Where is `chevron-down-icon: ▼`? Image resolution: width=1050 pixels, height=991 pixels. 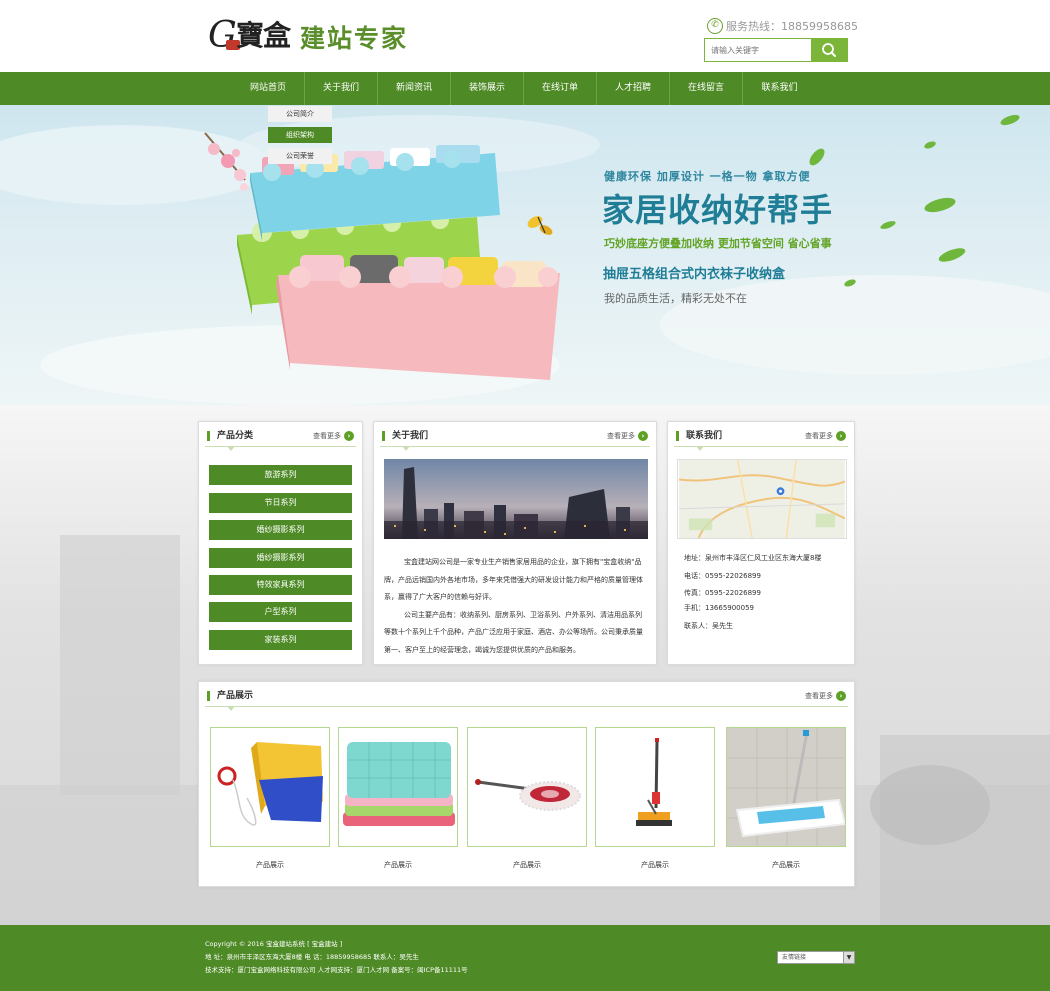
chevron-down-icon: ▼ is located at coordinates (848, 957).